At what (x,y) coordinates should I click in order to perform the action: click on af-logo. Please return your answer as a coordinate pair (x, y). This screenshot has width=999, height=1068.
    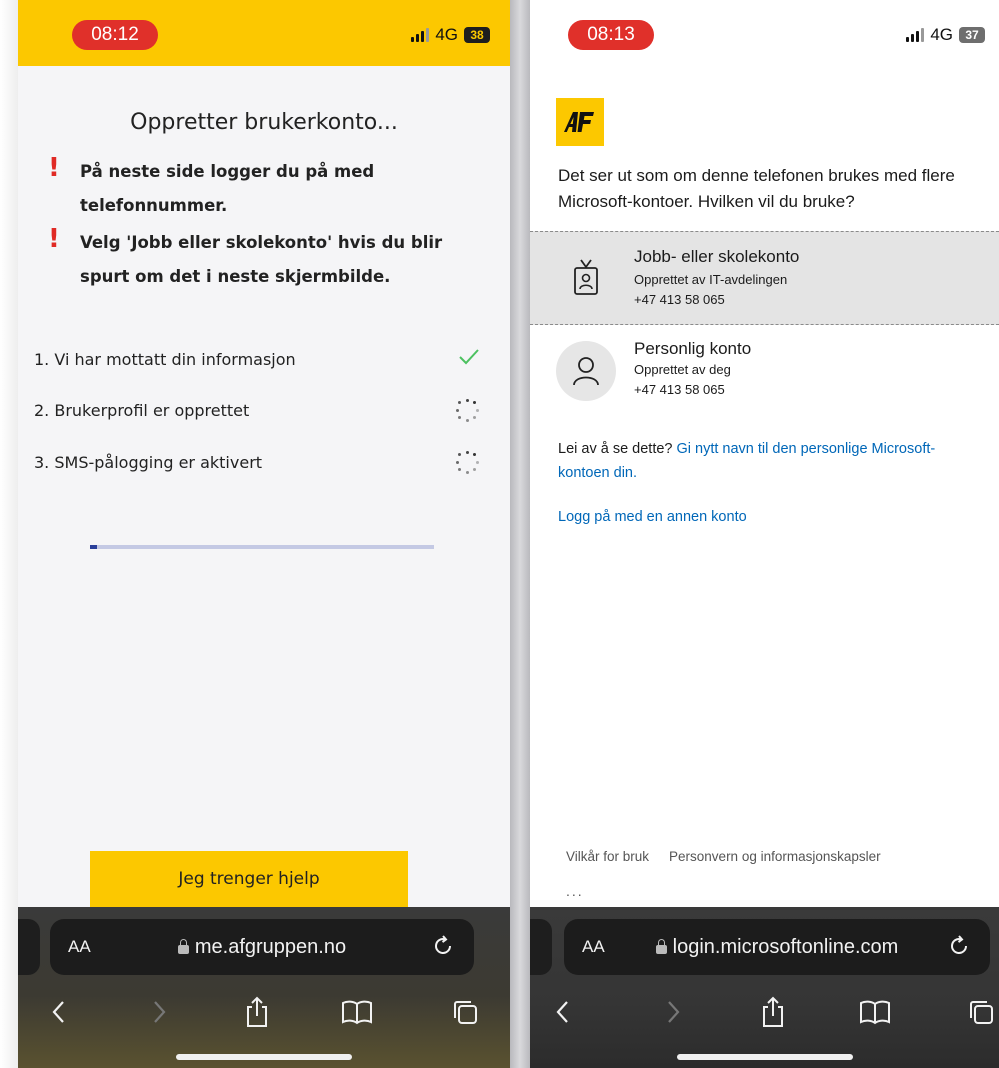
    Looking at the image, I should click on (580, 122).